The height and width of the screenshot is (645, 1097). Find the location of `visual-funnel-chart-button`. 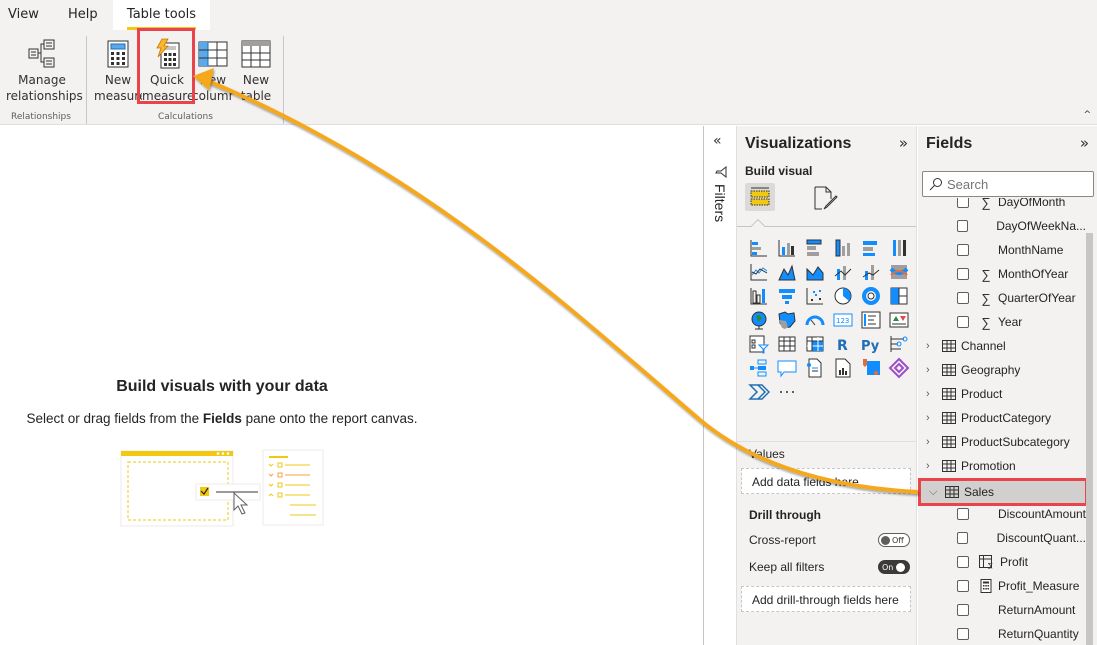

visual-funnel-chart-button is located at coordinates (787, 296).